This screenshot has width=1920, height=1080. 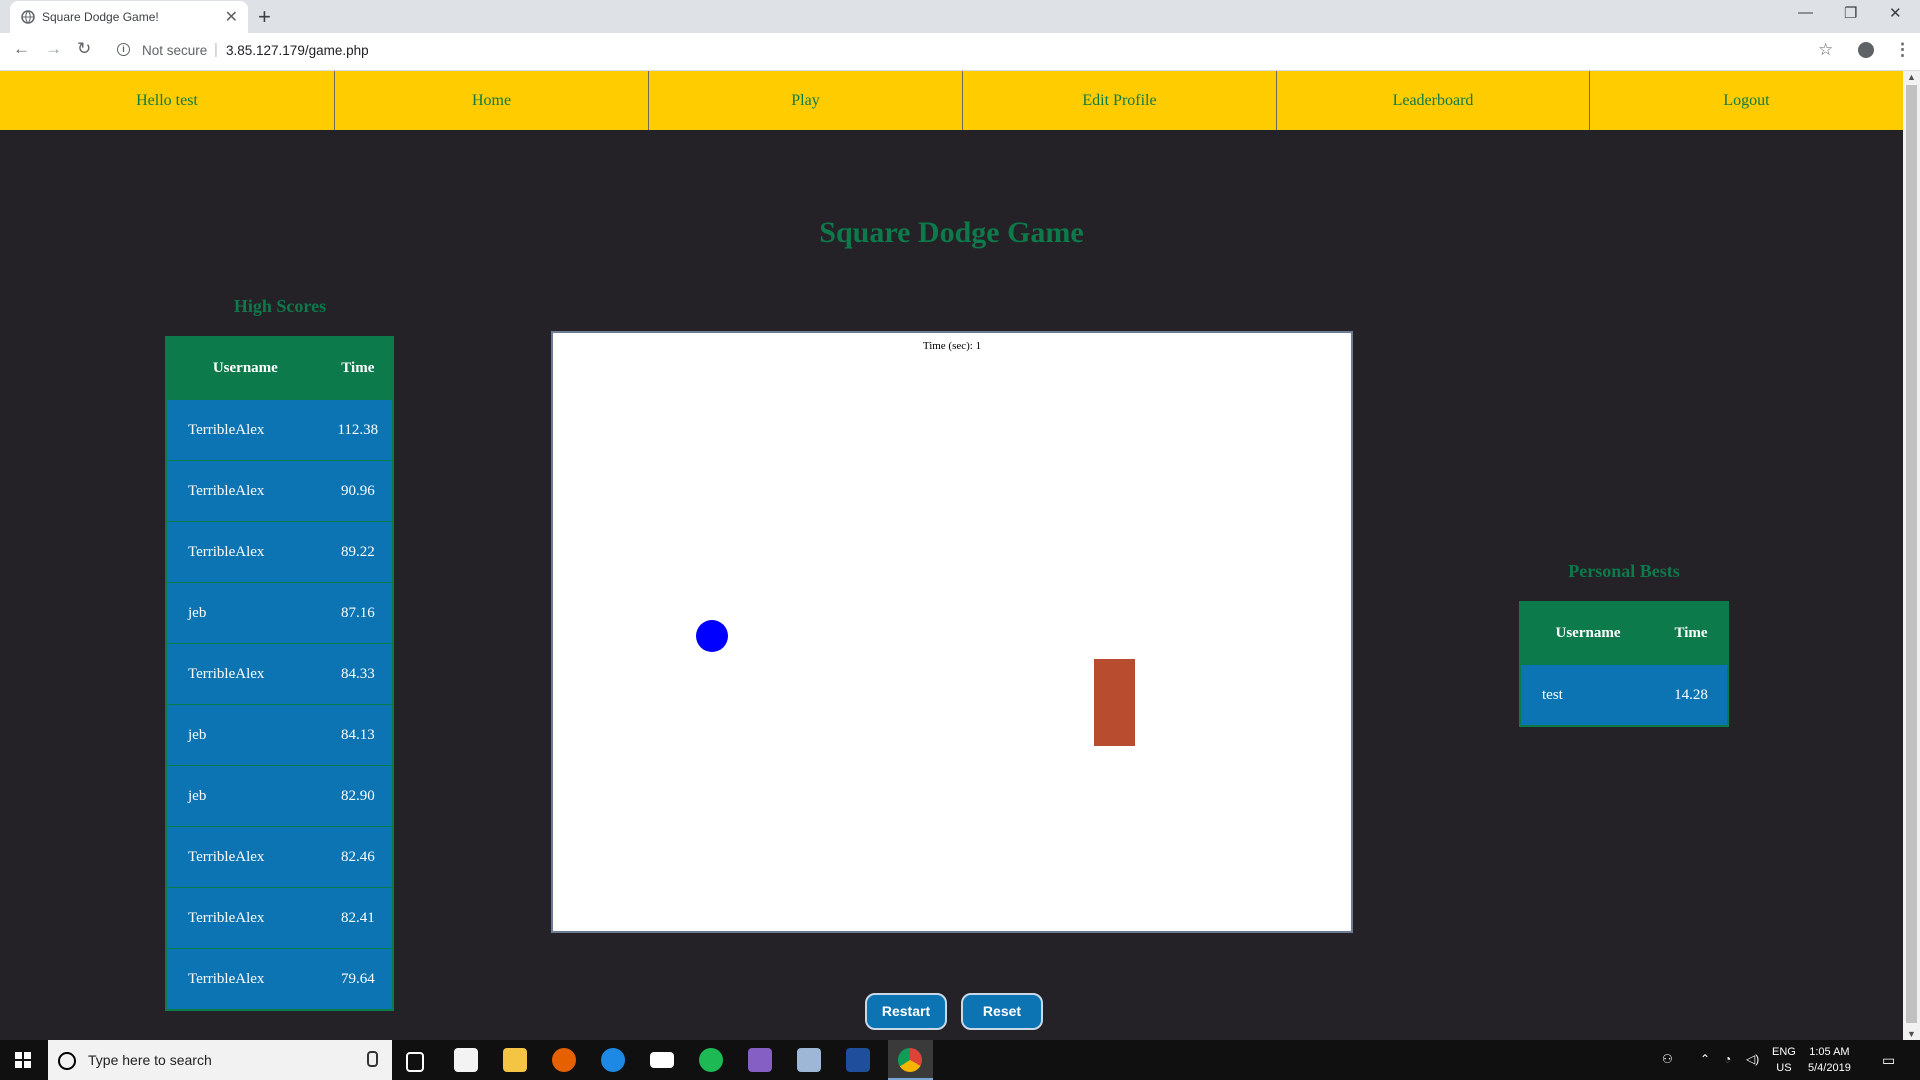 What do you see at coordinates (1119, 100) in the screenshot?
I see `nav-edit-profile: Edit Profile` at bounding box center [1119, 100].